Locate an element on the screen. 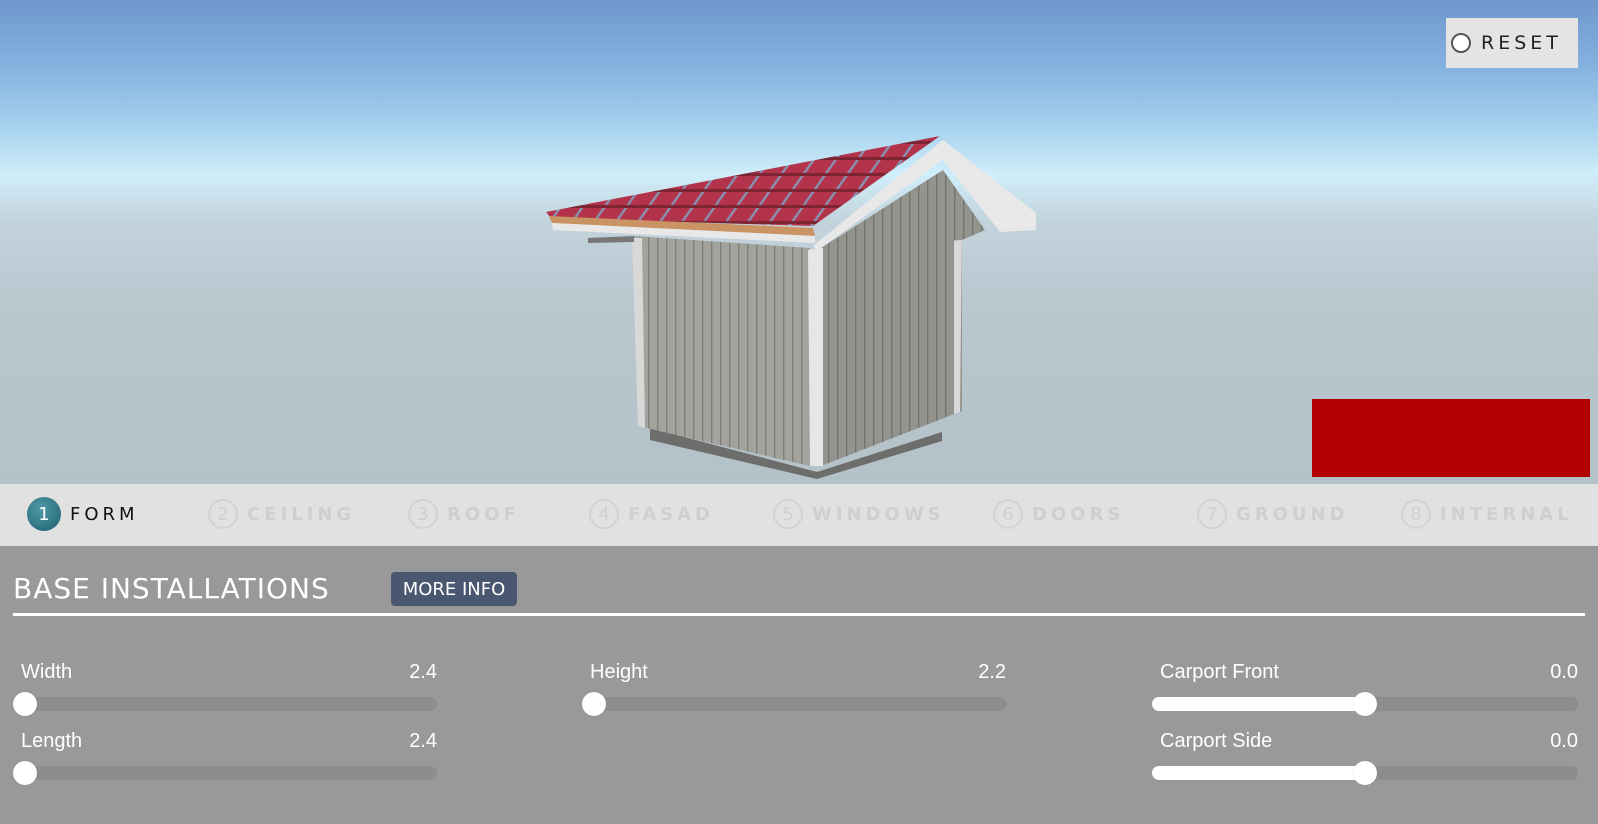  carport-front-fill is located at coordinates (1258, 704).